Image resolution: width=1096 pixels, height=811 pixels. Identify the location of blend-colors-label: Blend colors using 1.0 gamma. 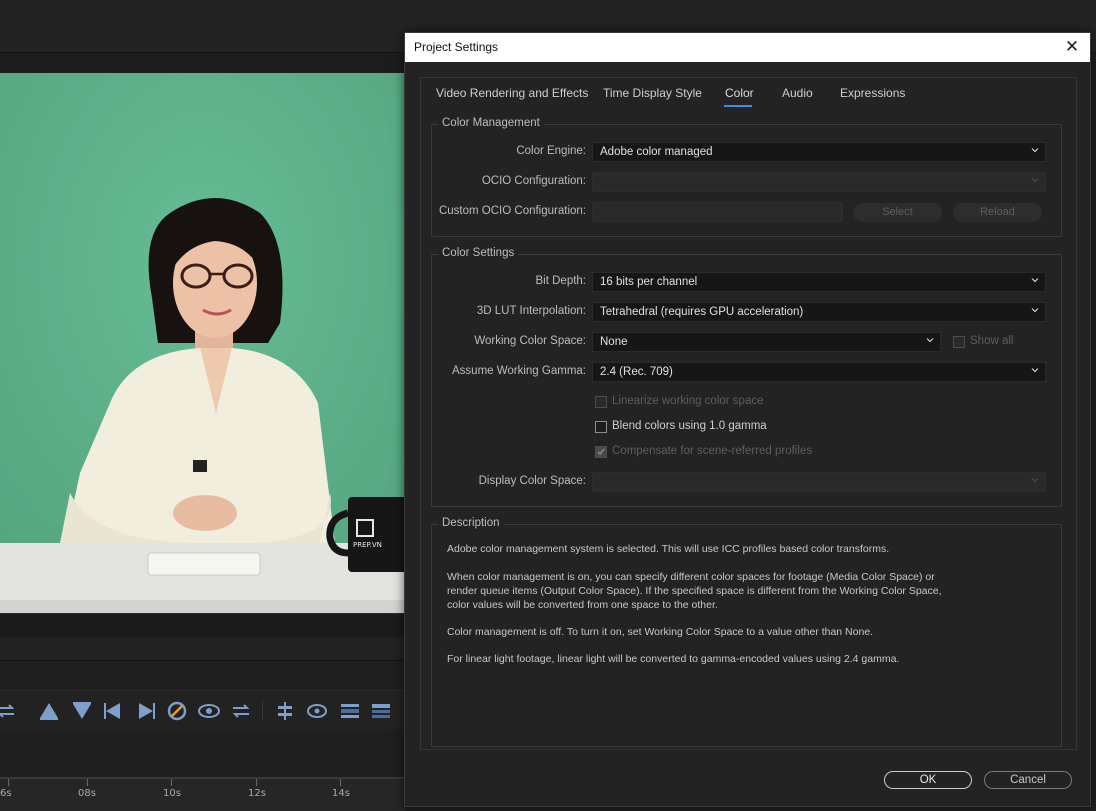
(689, 426).